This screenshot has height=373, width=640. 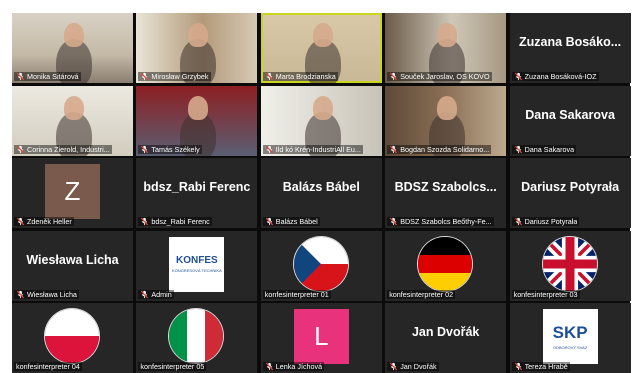 I want to click on participant-name: konfesinterpreter 05, so click(x=172, y=366).